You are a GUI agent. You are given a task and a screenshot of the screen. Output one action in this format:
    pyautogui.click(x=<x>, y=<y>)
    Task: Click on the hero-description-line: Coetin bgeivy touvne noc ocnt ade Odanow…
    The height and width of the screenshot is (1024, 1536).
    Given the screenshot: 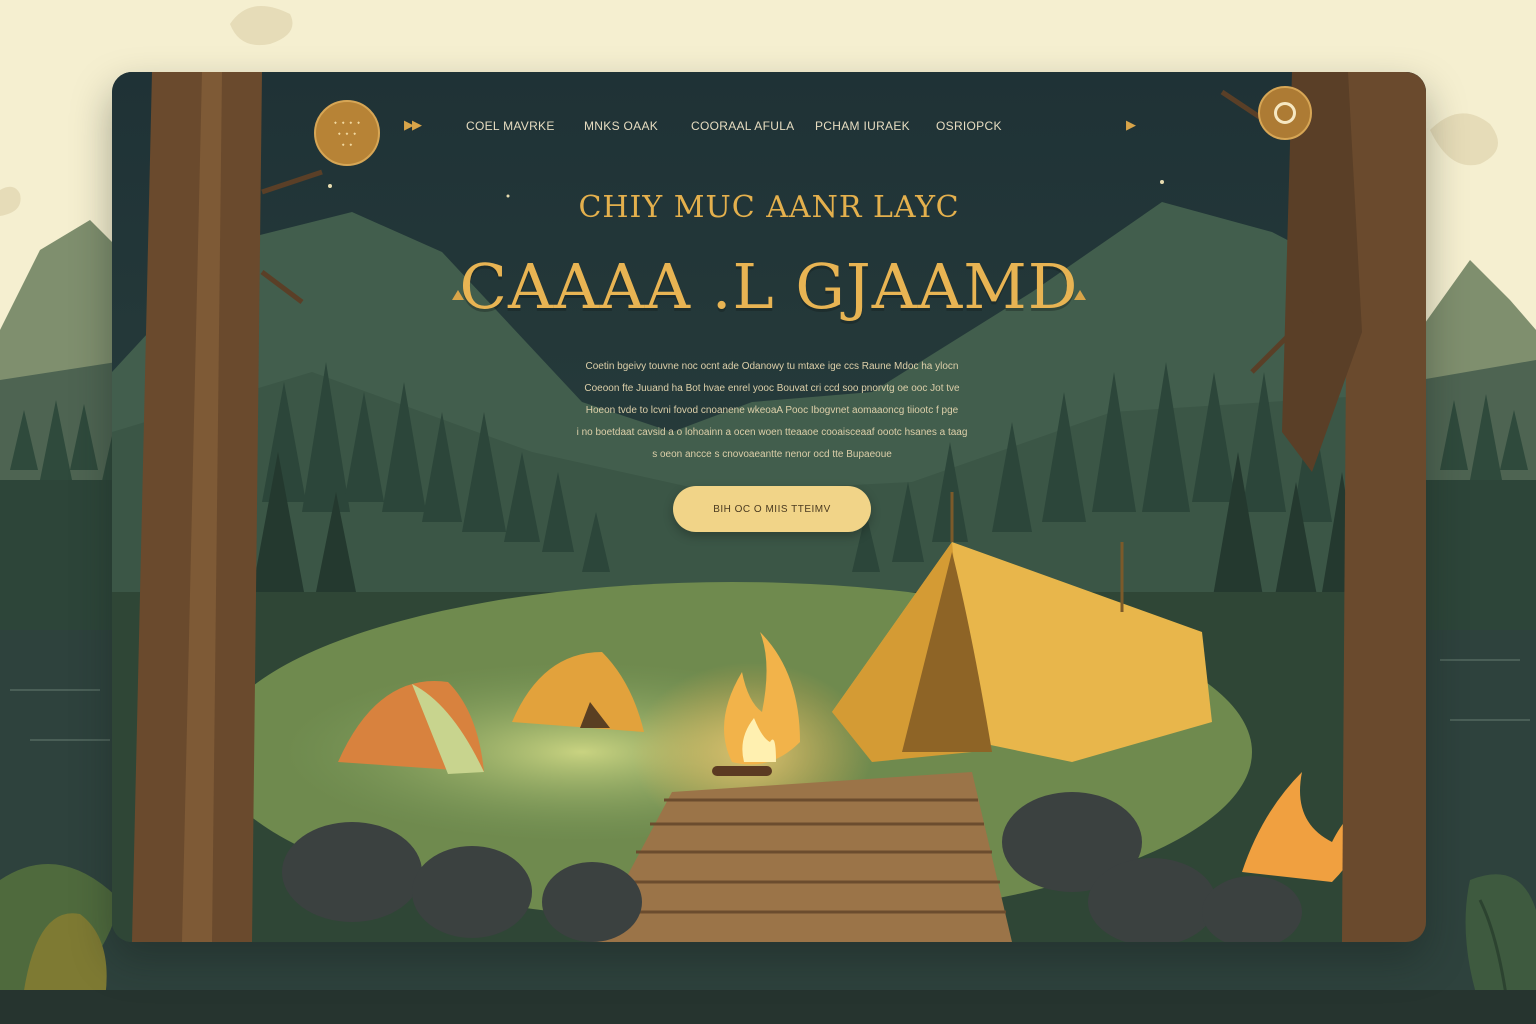 What is the action you would take?
    pyautogui.click(x=772, y=366)
    